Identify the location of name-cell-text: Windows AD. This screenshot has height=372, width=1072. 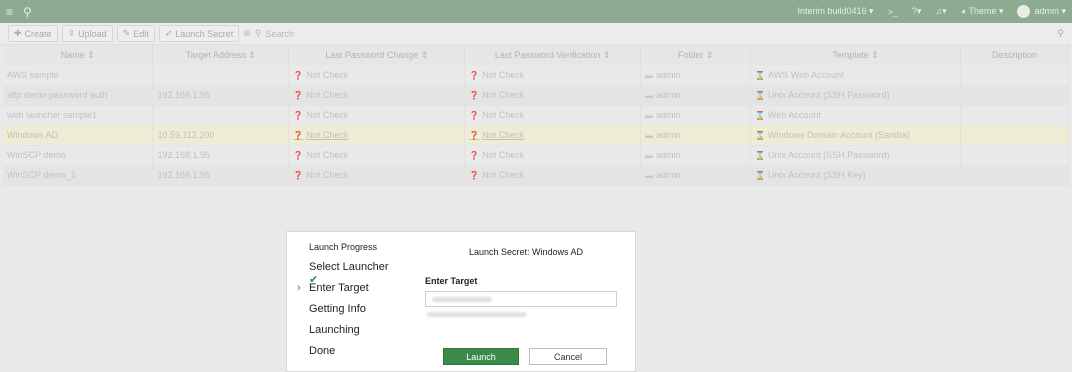
(33, 135).